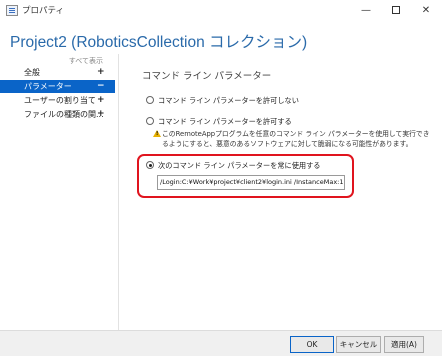  What do you see at coordinates (404, 344) in the screenshot?
I see `apply-button: 適用(A)` at bounding box center [404, 344].